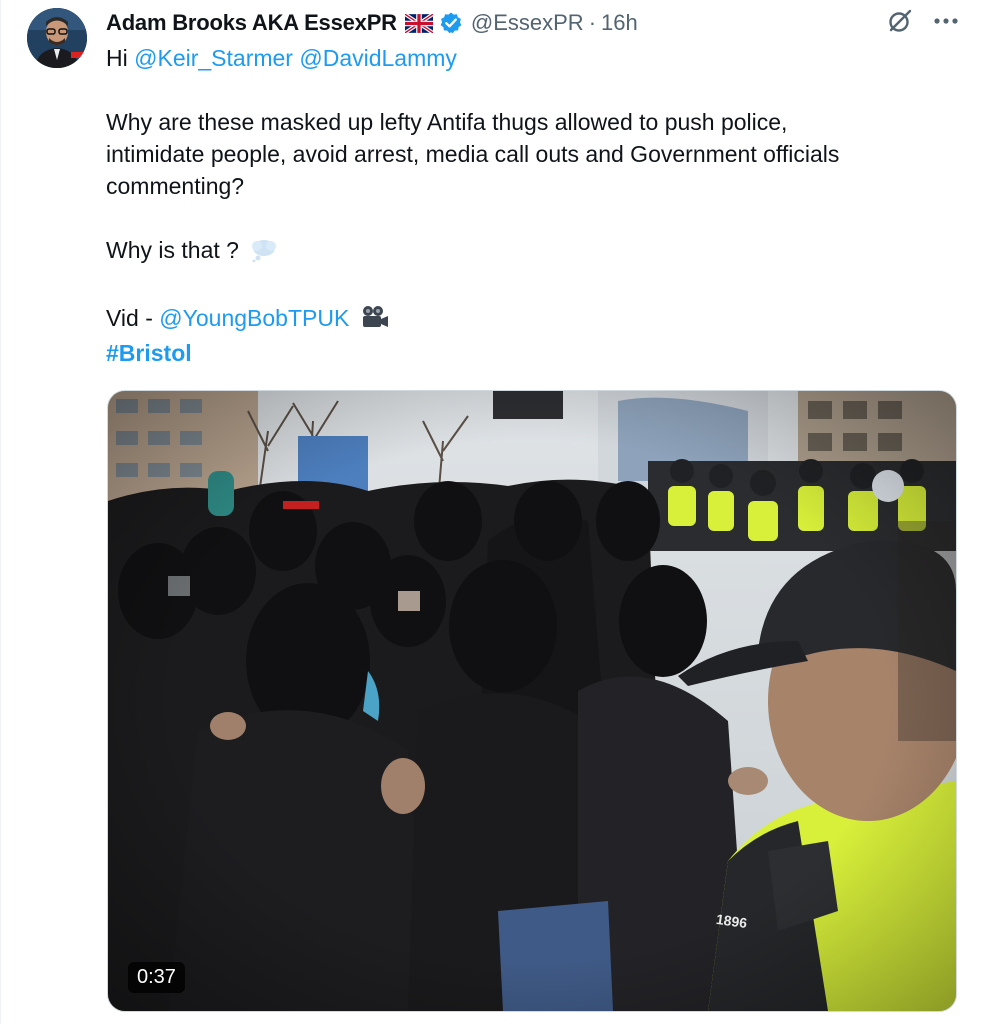  Describe the element at coordinates (133, 318) in the screenshot. I see `vid-prefix: Vid -` at that location.